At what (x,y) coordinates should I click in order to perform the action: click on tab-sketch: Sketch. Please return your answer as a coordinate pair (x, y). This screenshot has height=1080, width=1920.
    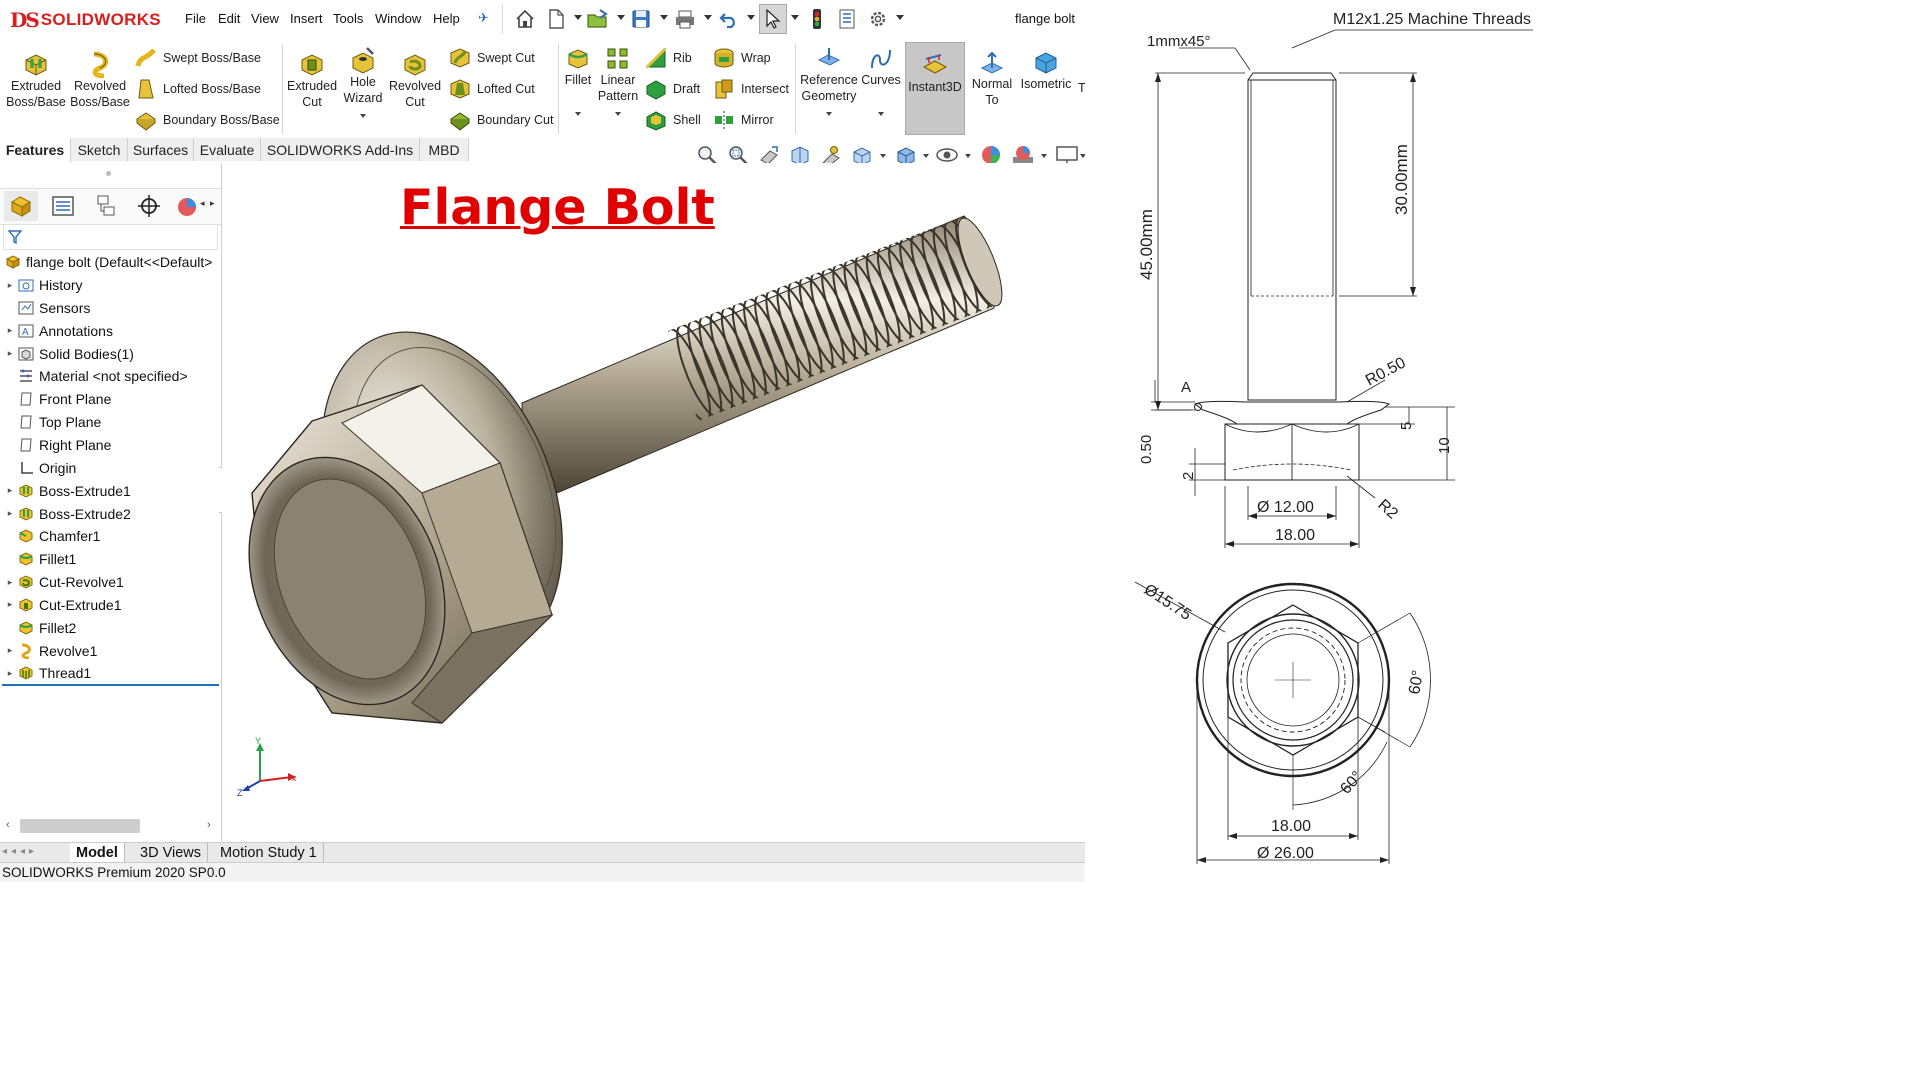
    Looking at the image, I should click on (99, 149).